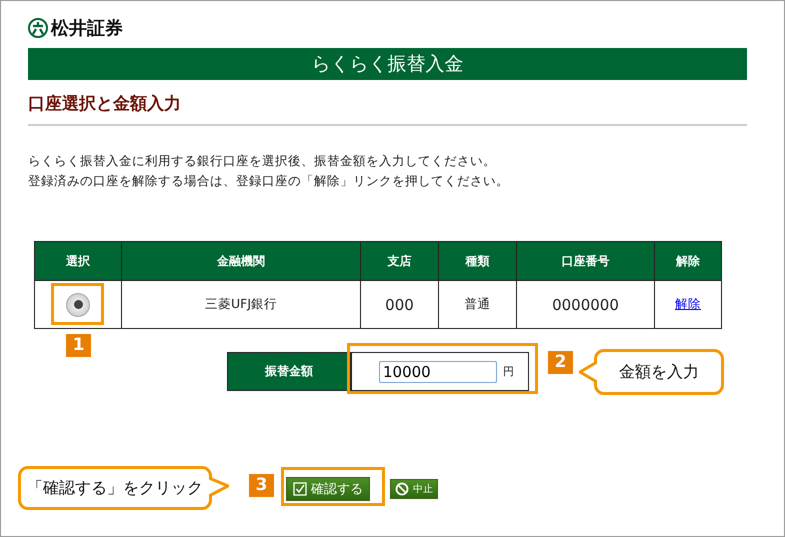  I want to click on table-cell: 000, so click(399, 304).